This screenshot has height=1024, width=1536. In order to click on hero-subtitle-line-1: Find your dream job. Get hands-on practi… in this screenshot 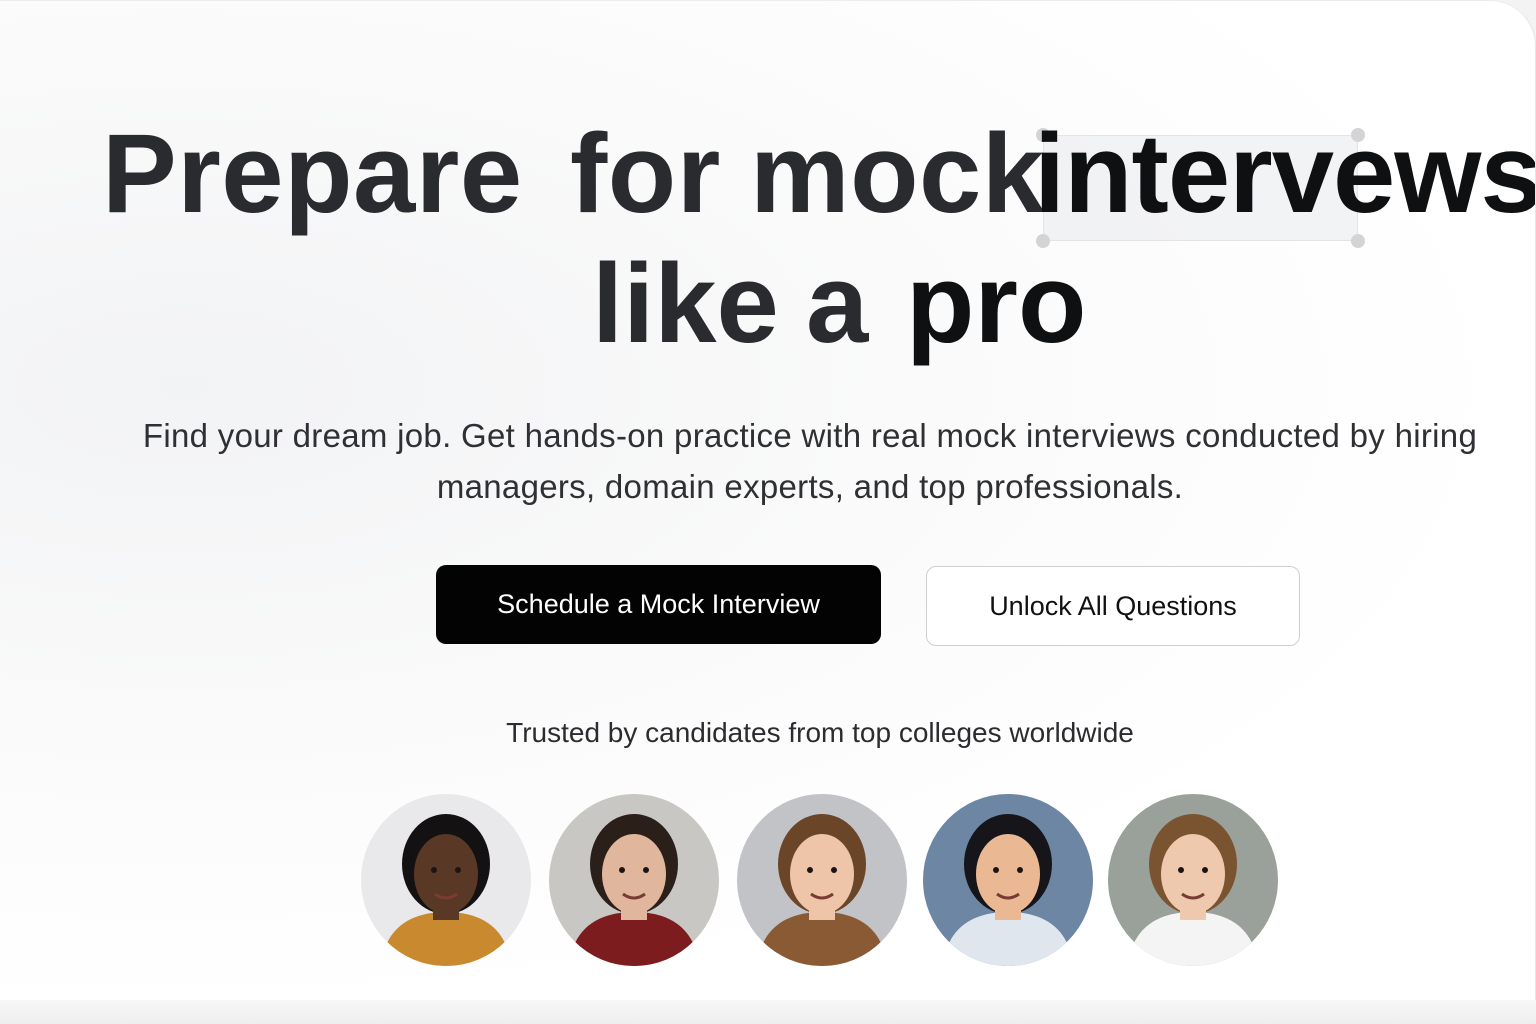, I will do `click(810, 435)`.